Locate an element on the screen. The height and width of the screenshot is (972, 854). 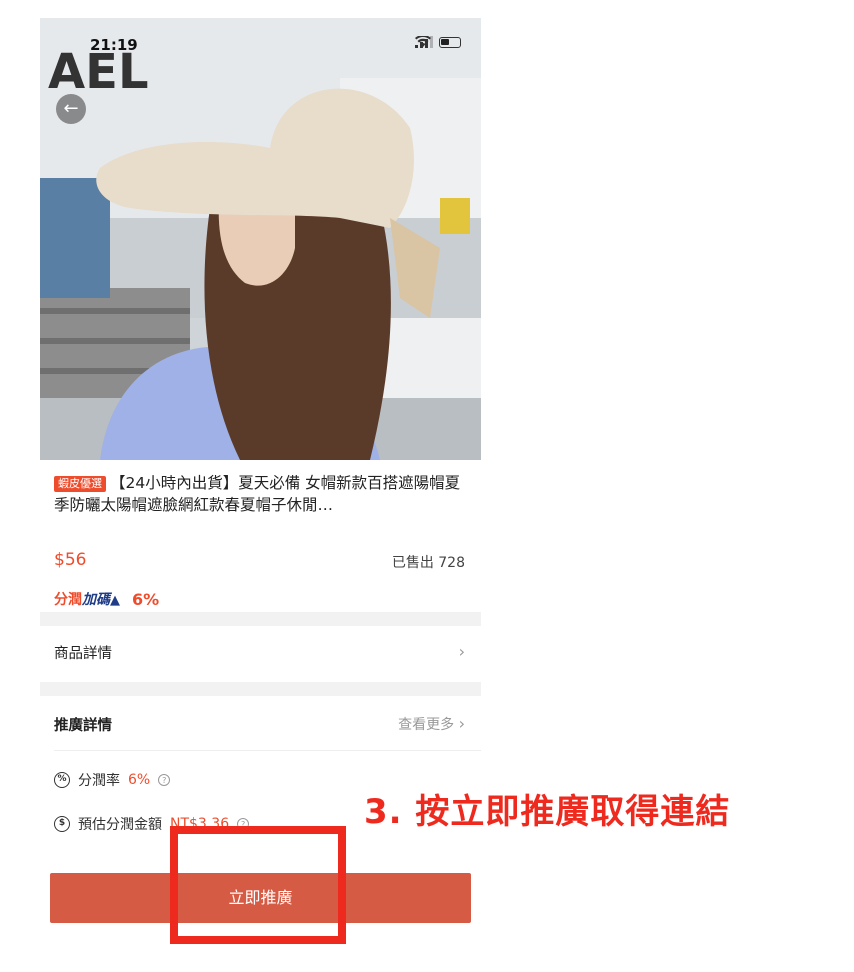
wifi-icon is located at coordinates (423, 41).